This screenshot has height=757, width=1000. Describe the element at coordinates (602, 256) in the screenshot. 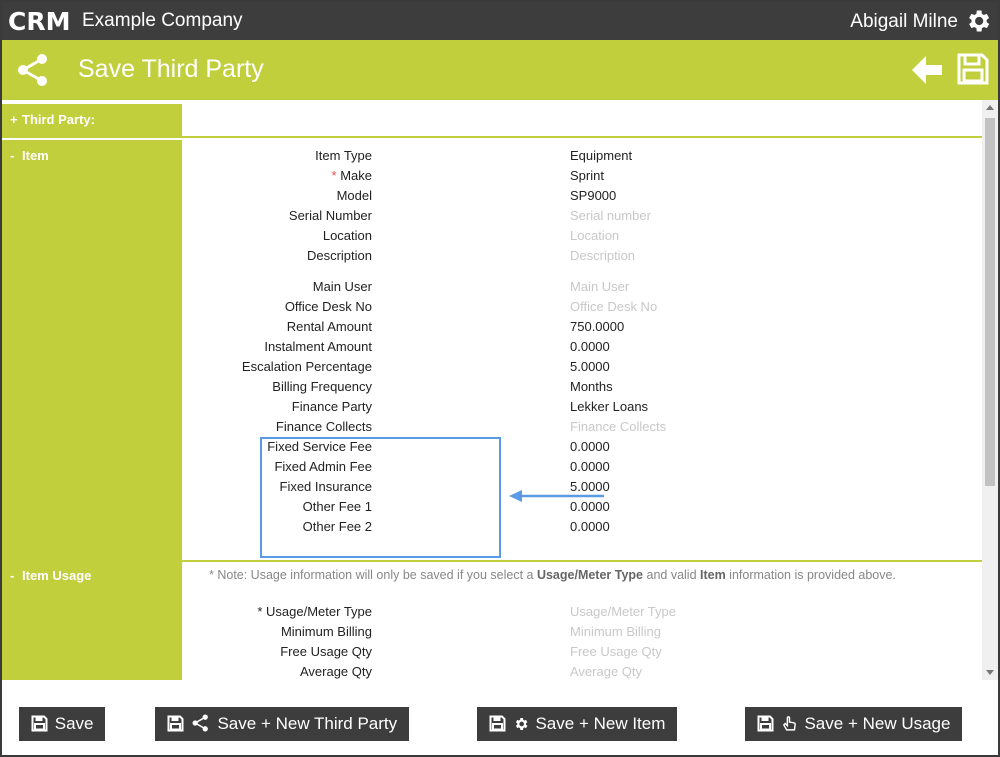

I see `field-value: Description` at that location.